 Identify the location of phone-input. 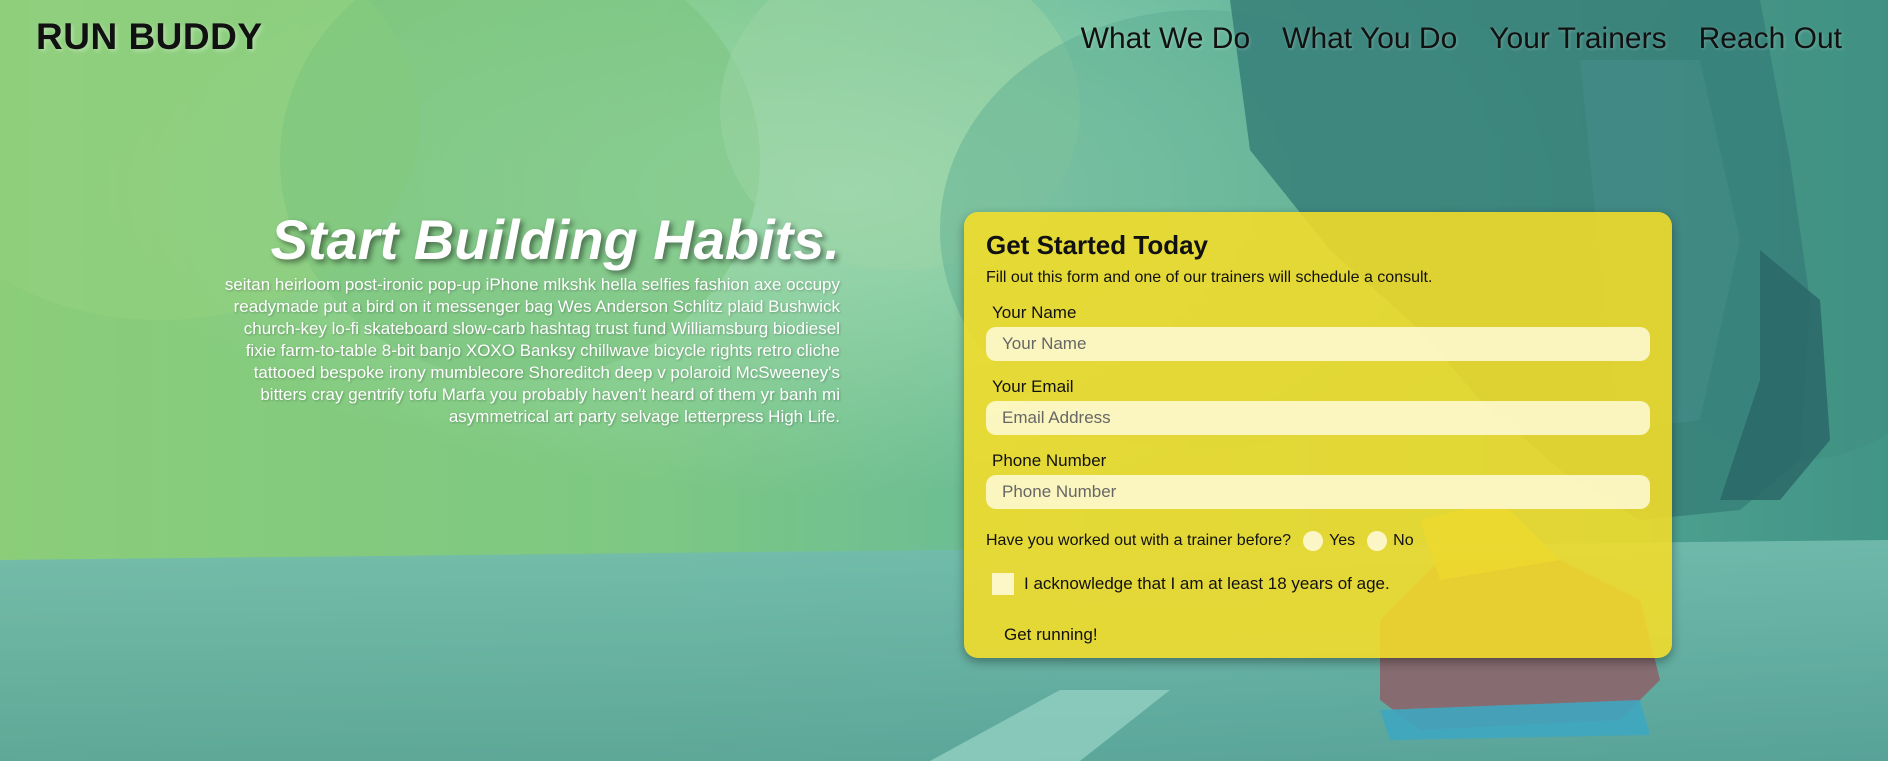
(1318, 492).